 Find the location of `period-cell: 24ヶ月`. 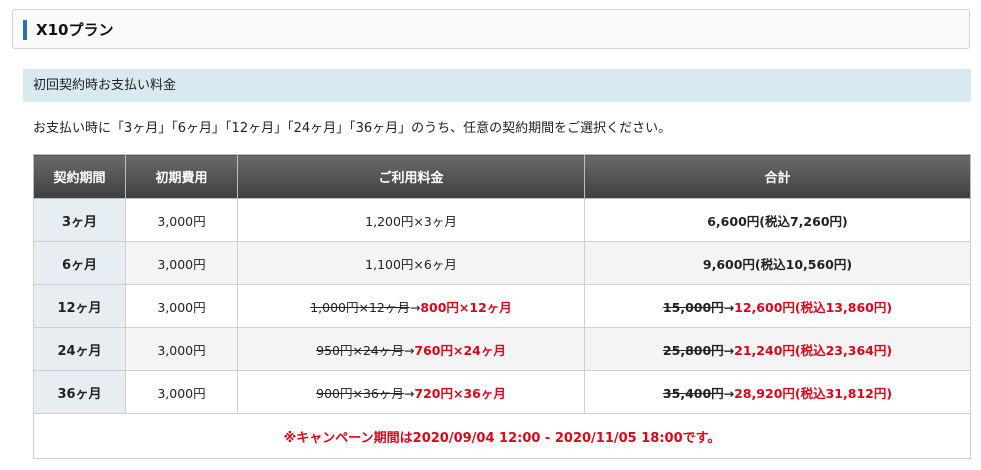

period-cell: 24ヶ月 is located at coordinates (79, 349).